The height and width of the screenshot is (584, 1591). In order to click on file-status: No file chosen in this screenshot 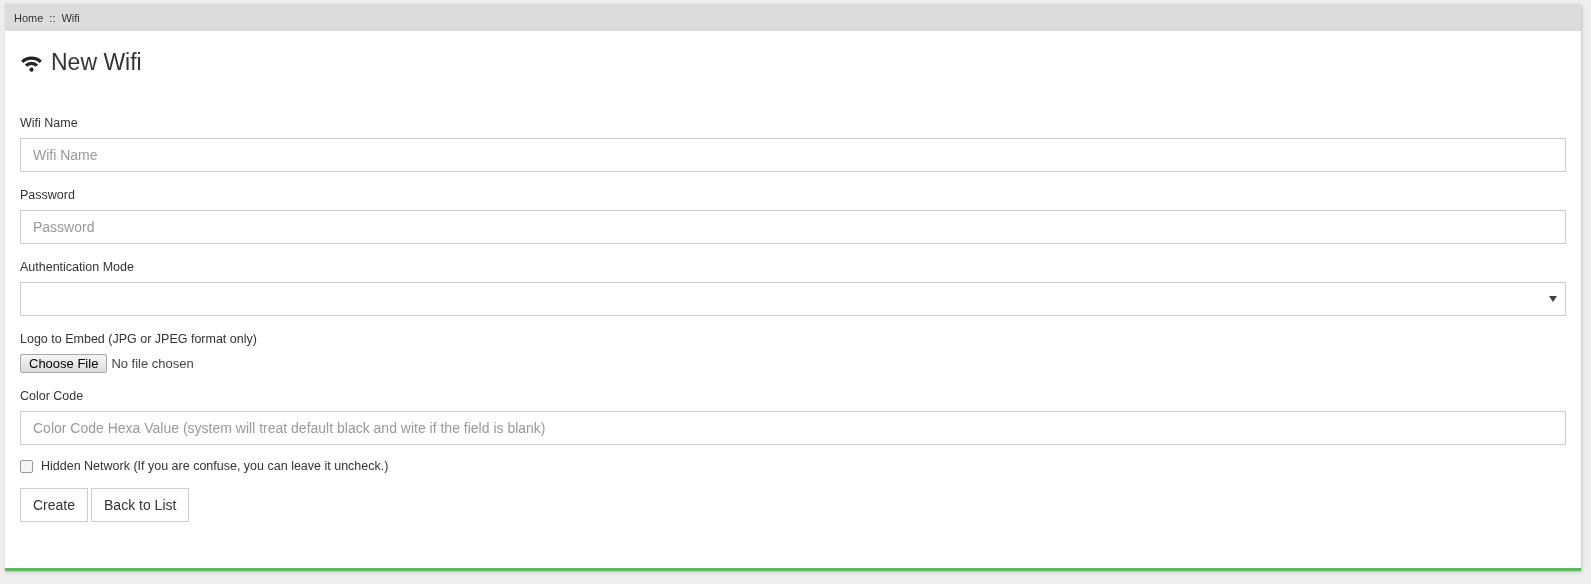, I will do `click(152, 363)`.